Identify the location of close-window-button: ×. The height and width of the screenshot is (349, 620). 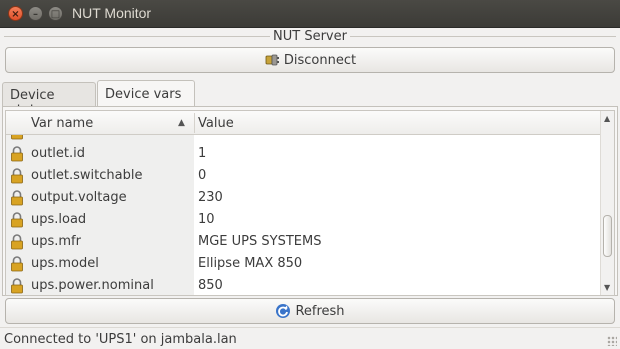
(15, 13).